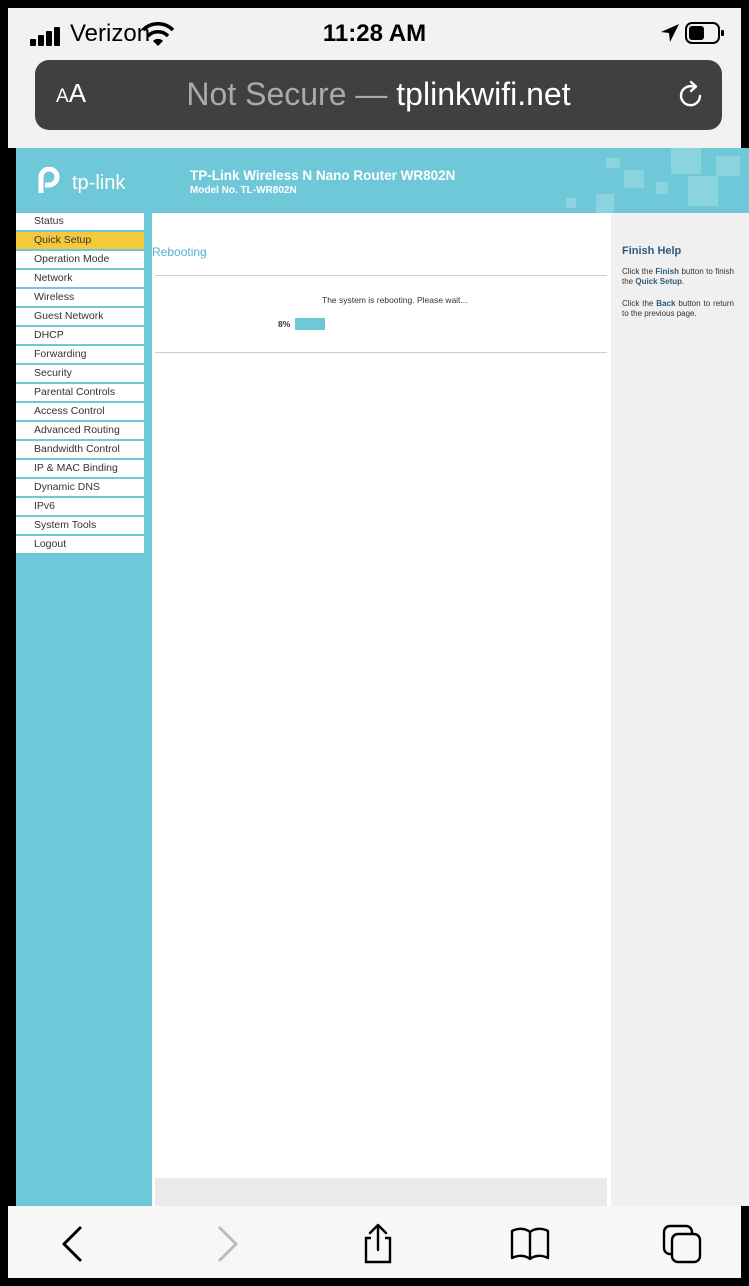 This screenshot has width=749, height=1286. What do you see at coordinates (80, 526) in the screenshot?
I see `sidebar-item-system-tools: System Tools` at bounding box center [80, 526].